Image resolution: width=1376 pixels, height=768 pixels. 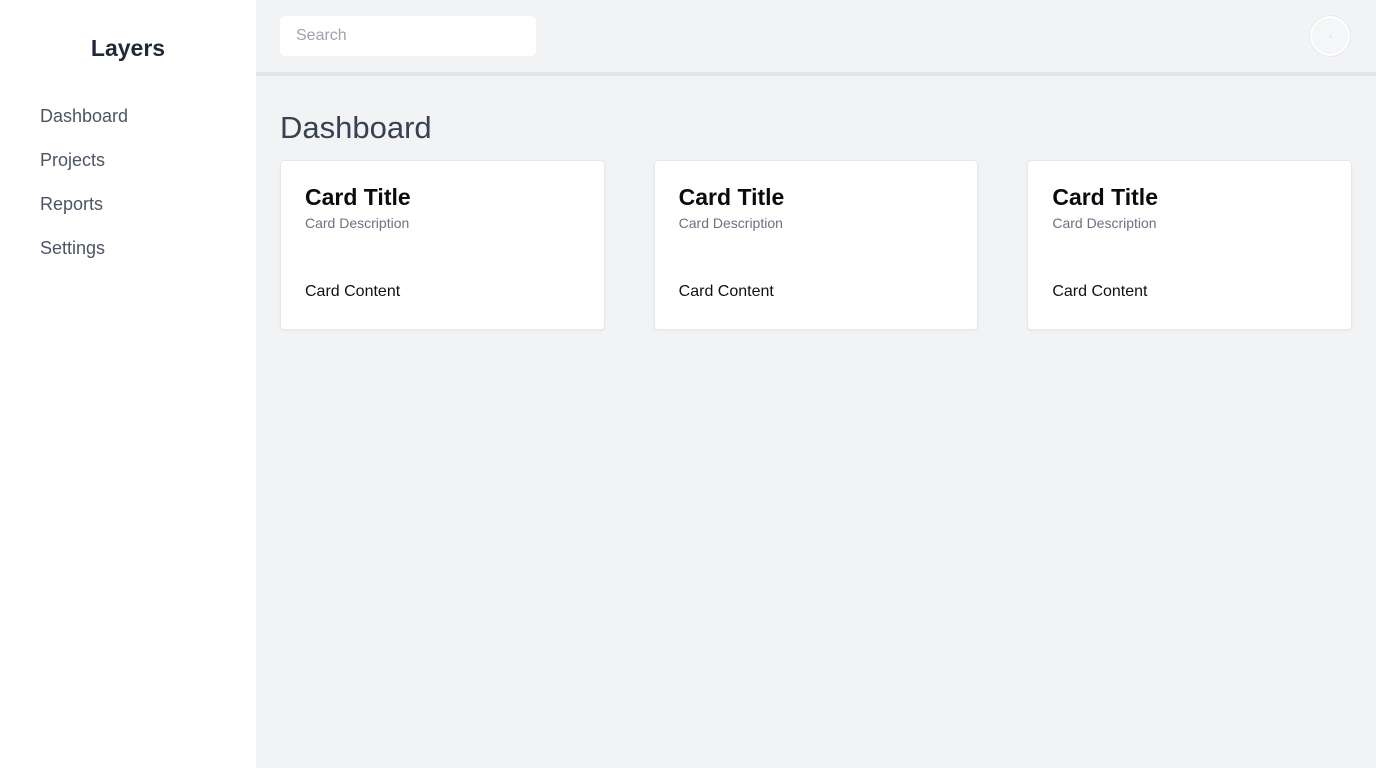 I want to click on avatar-icon, so click(x=1330, y=36).